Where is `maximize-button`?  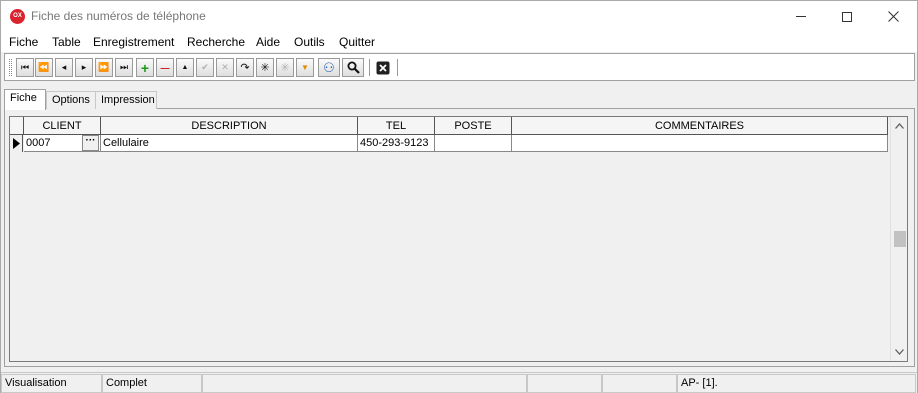
maximize-button is located at coordinates (847, 16).